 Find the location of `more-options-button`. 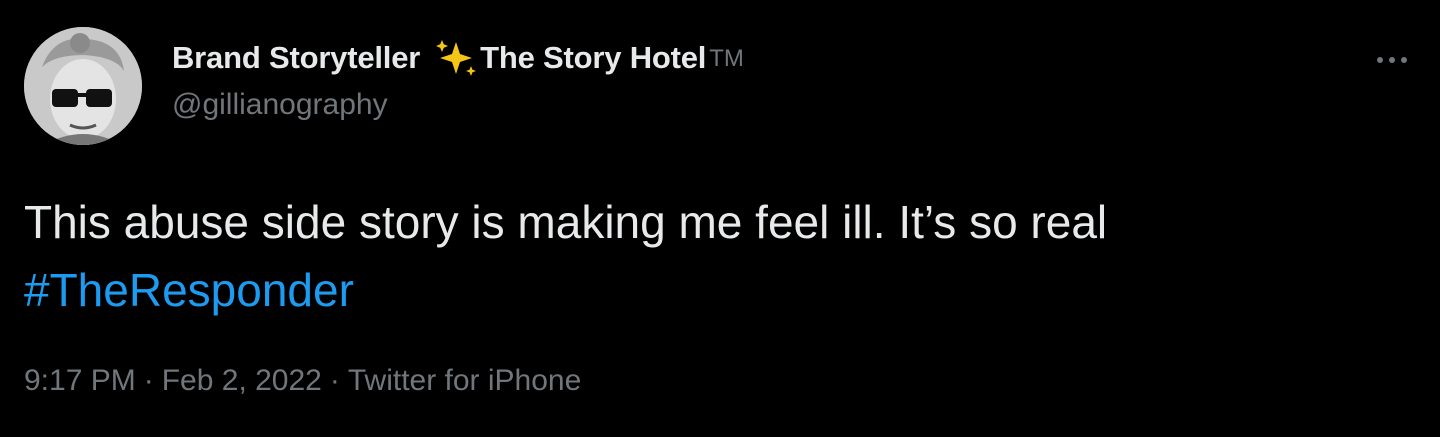

more-options-button is located at coordinates (1392, 60).